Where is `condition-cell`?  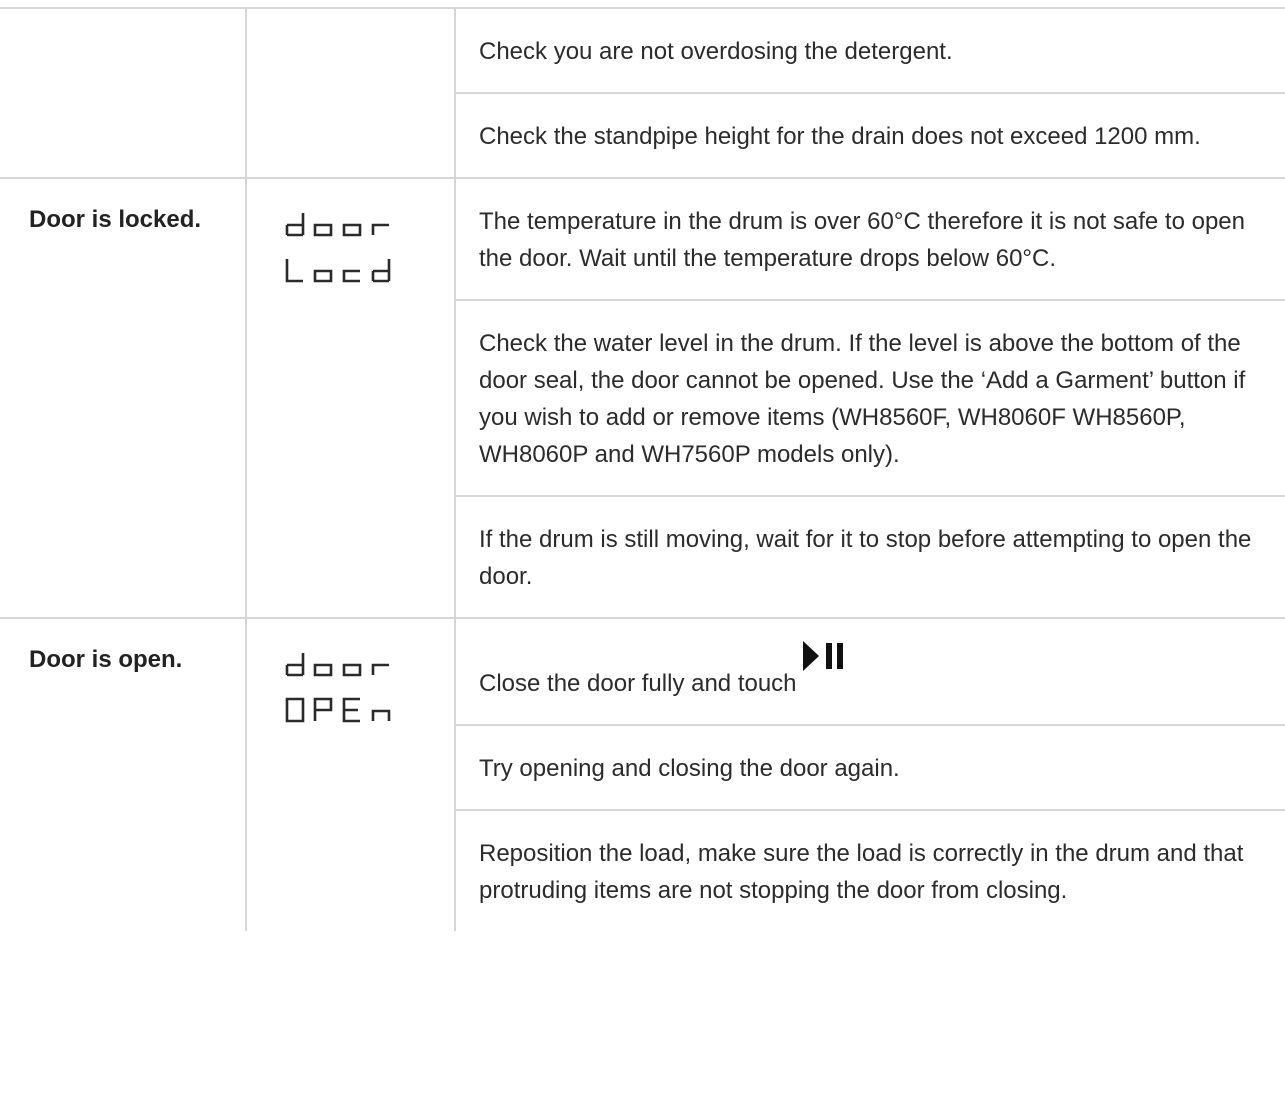
condition-cell is located at coordinates (123, 93).